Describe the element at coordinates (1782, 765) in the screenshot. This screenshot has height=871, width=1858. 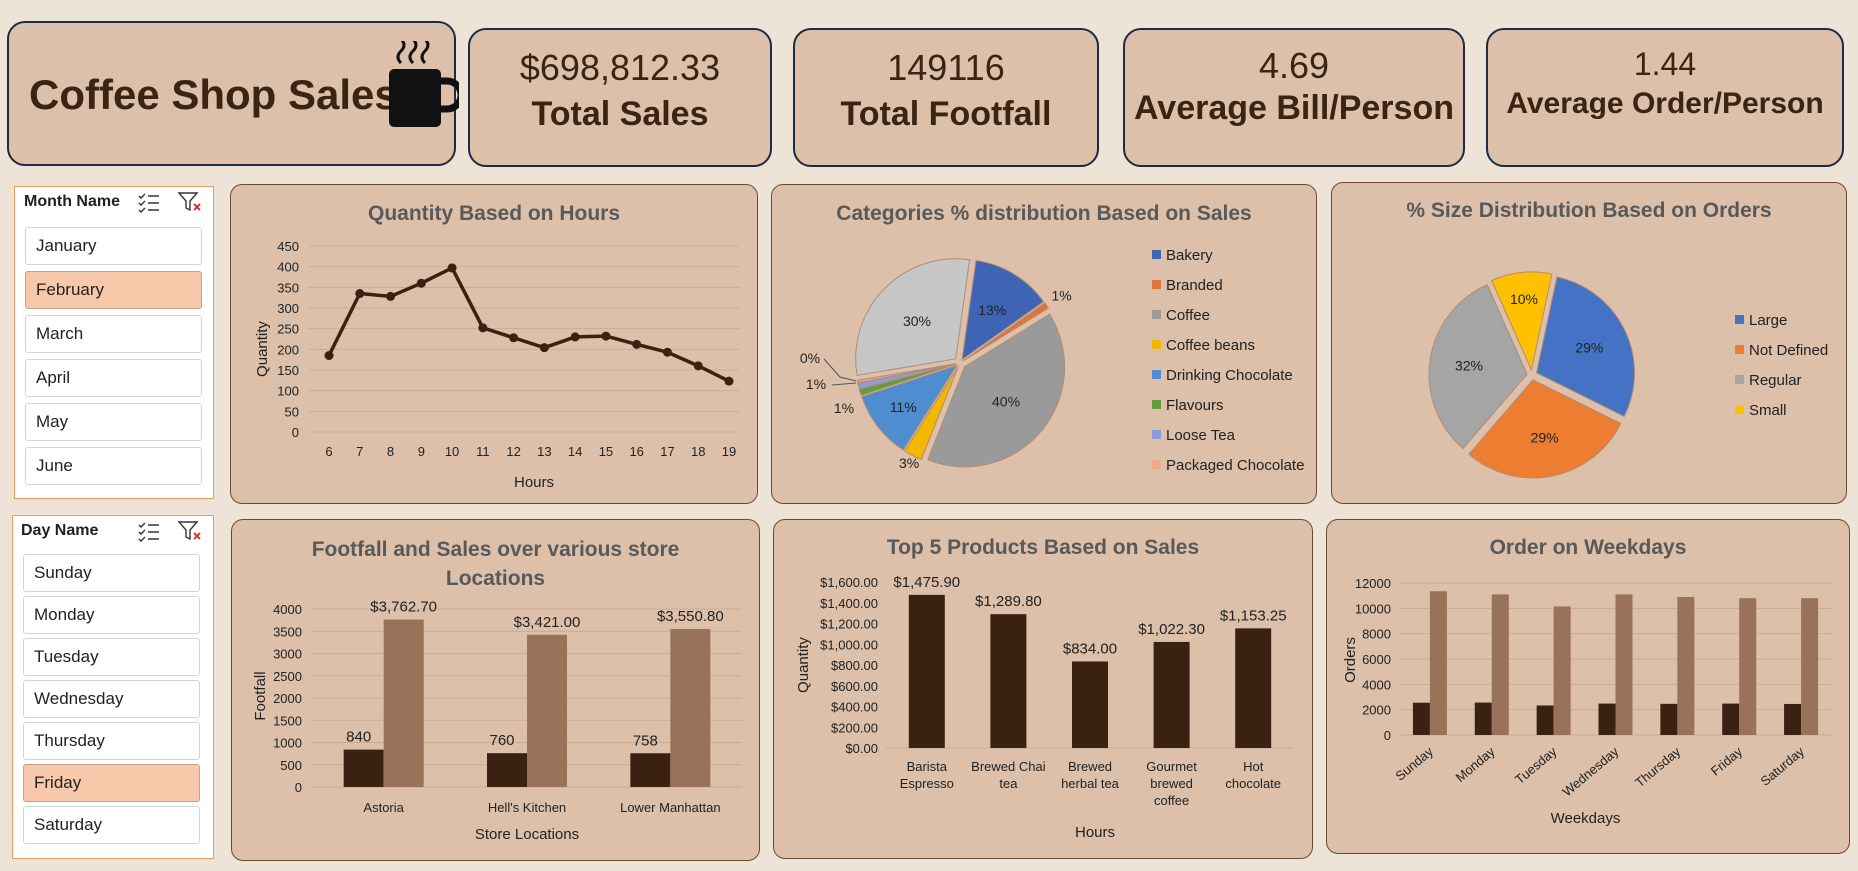
I see `x-tick-label: Saturday` at that location.